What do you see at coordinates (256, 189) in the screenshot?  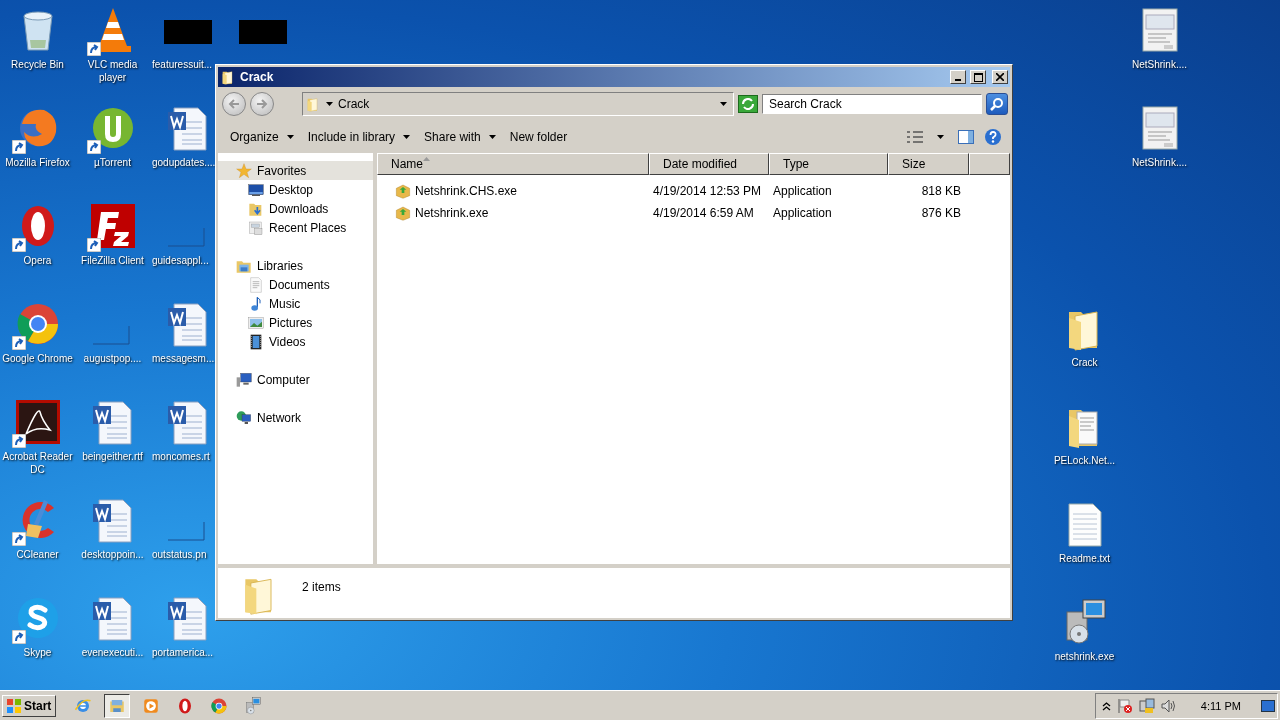 I see `monitor-icon` at bounding box center [256, 189].